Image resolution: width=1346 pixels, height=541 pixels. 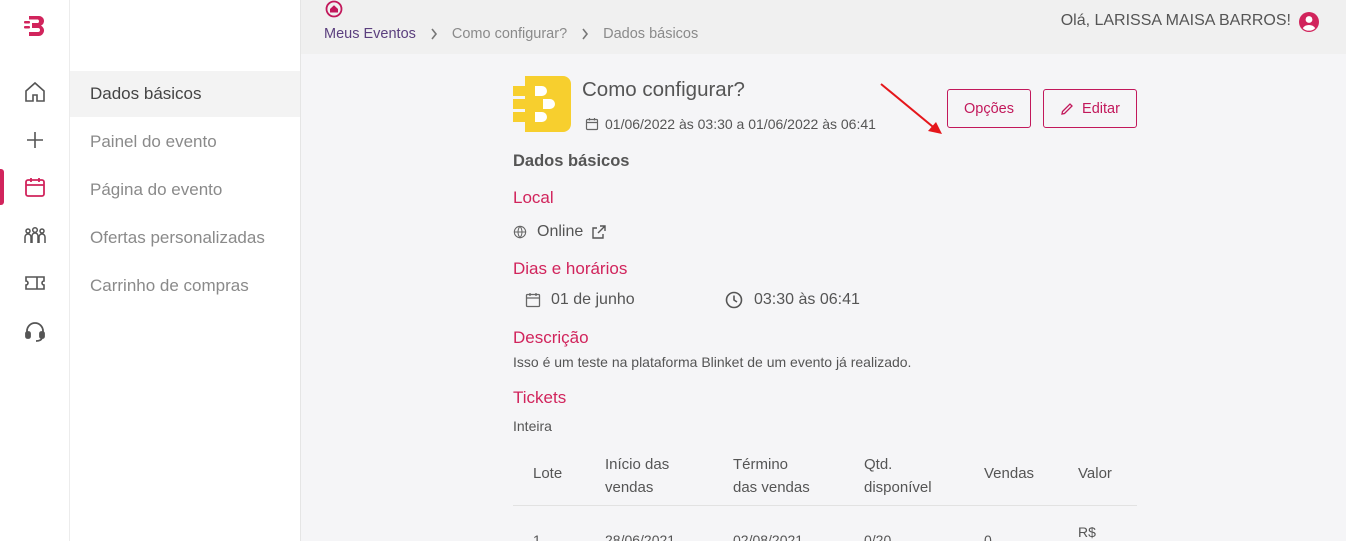 I want to click on local-value: Online, so click(x=560, y=231).